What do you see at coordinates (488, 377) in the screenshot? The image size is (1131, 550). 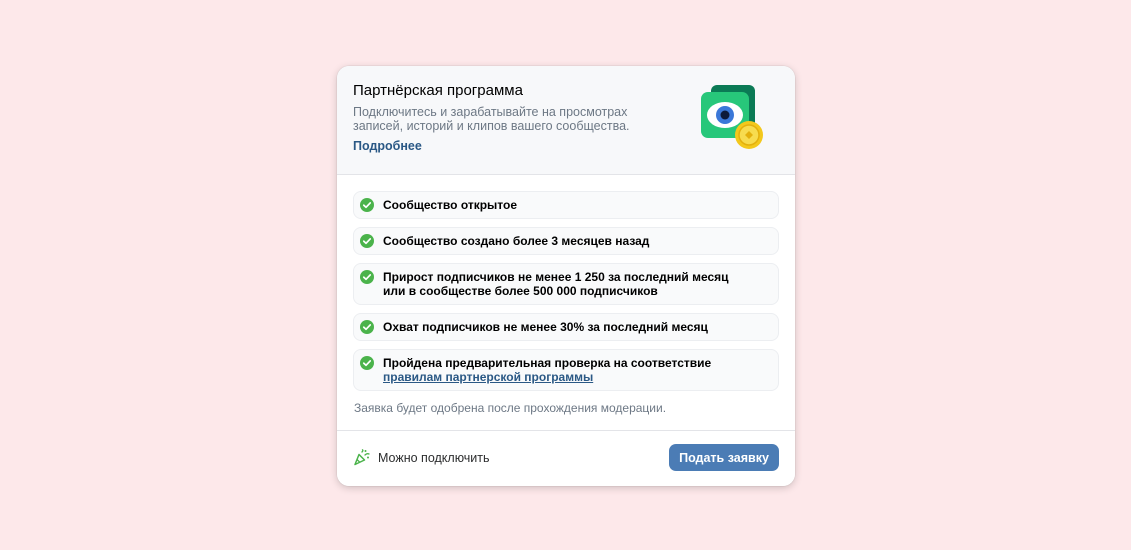 I see `program-rules-link: правилам партнерской программы` at bounding box center [488, 377].